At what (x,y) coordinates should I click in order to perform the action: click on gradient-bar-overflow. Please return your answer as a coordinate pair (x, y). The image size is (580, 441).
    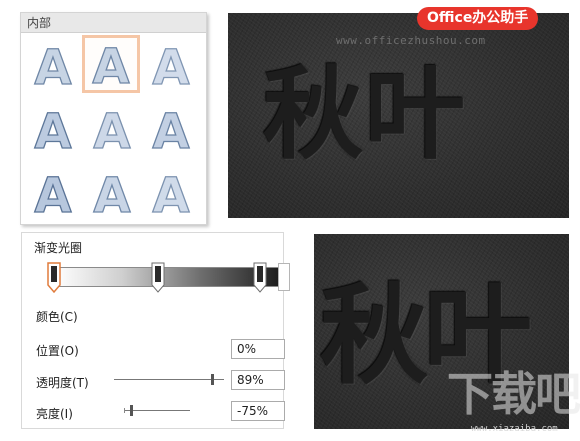
    Looking at the image, I should click on (284, 277).